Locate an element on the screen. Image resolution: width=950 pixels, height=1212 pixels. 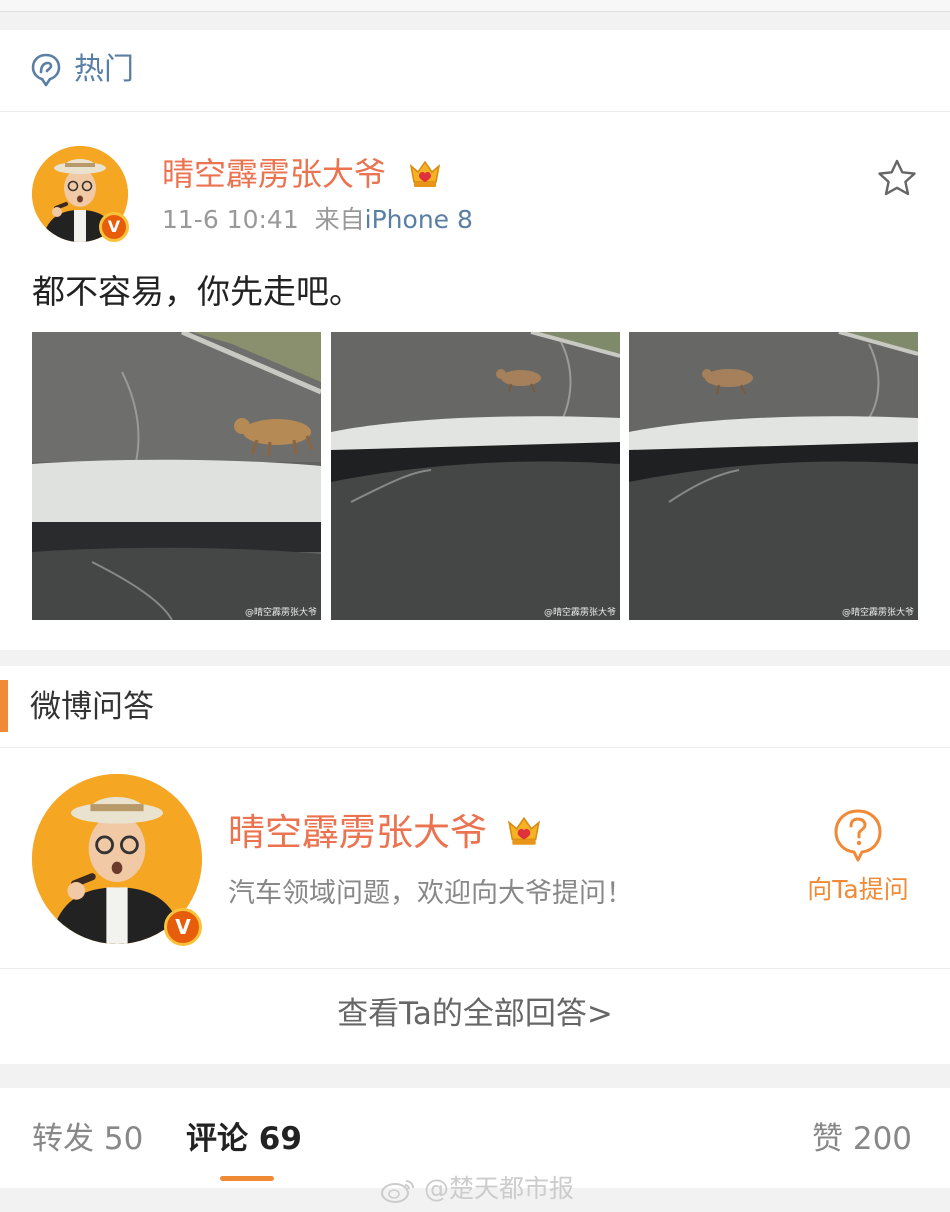
ask-question-label: 向Ta提问 is located at coordinates (858, 889).